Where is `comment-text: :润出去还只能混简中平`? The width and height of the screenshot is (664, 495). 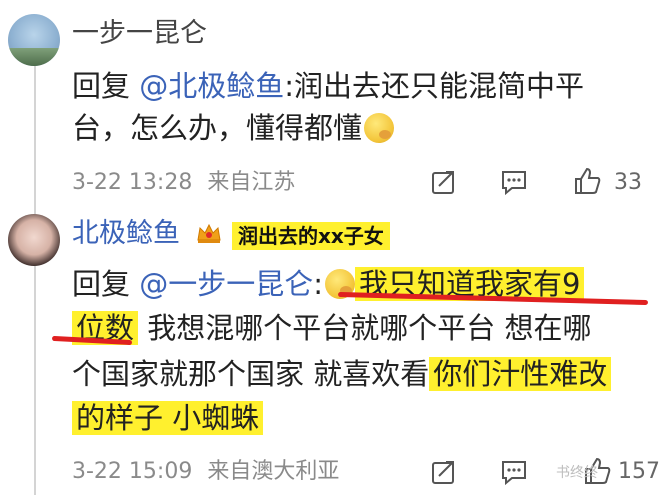
comment-text: :润出去还只能混简中平 is located at coordinates (434, 86).